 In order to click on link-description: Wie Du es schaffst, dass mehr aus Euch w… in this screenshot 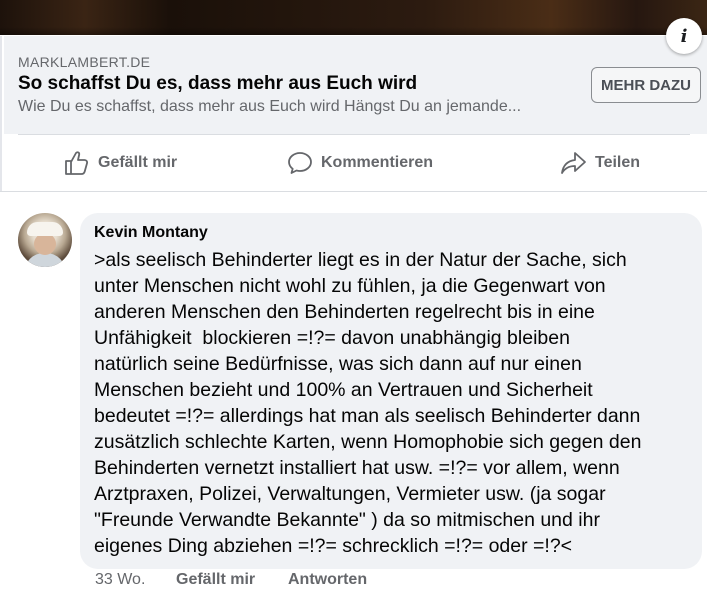, I will do `click(270, 106)`.